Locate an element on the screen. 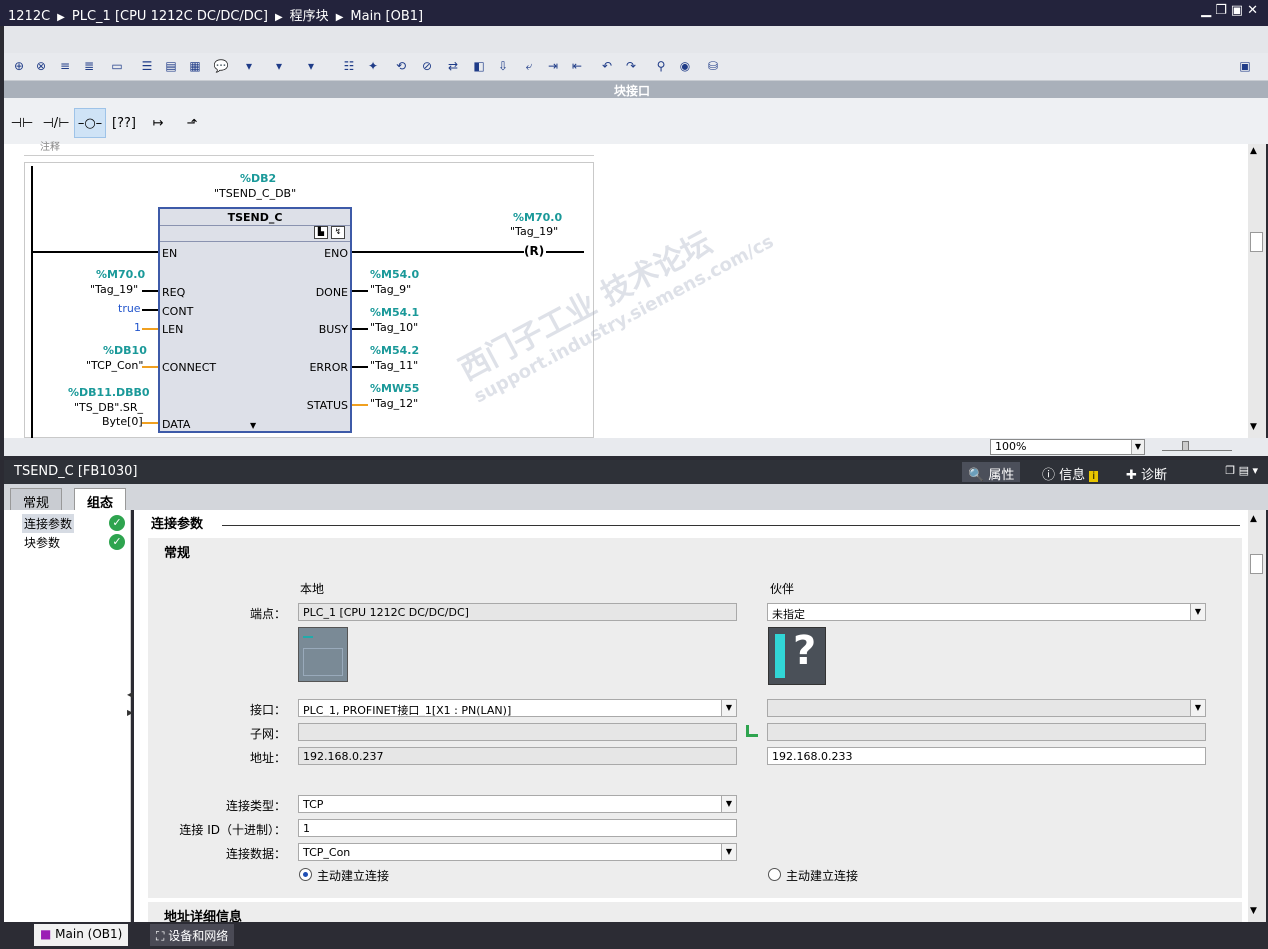 Image resolution: width=1268 pixels, height=949 pixels. close-icon: ✕ is located at coordinates (1254, 10).